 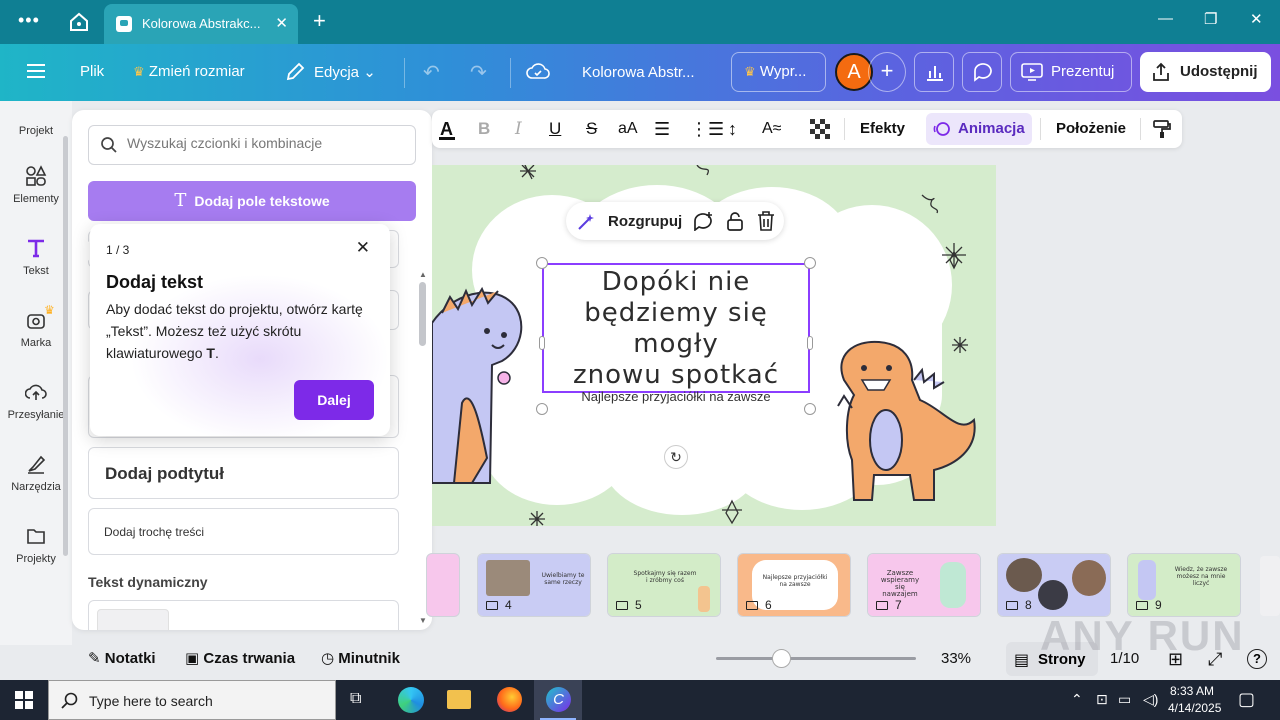 I want to click on main-menu-icon, so click(x=36, y=71).